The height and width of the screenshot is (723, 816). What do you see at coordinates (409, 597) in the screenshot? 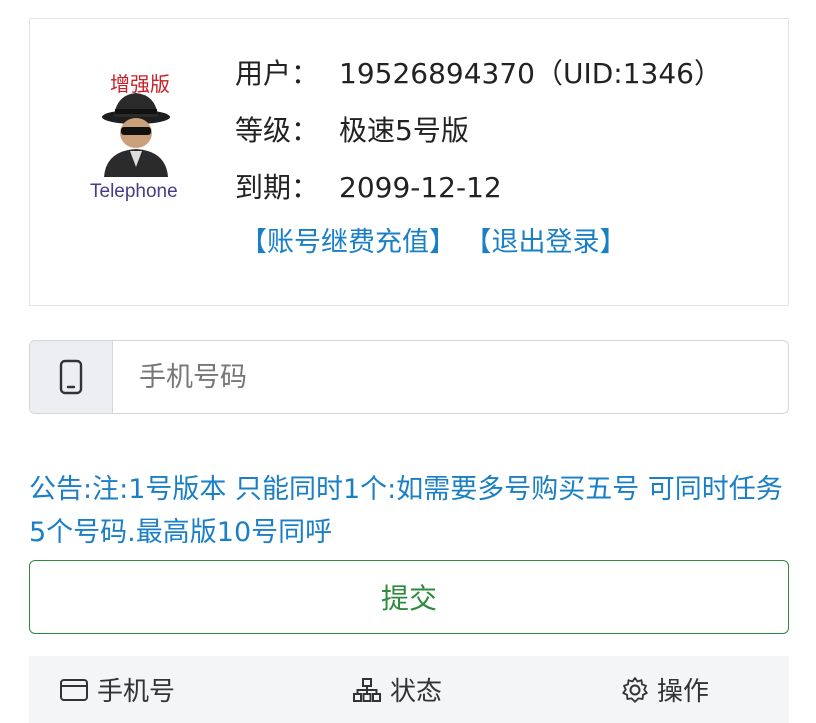
I see `submit-button: 提交` at bounding box center [409, 597].